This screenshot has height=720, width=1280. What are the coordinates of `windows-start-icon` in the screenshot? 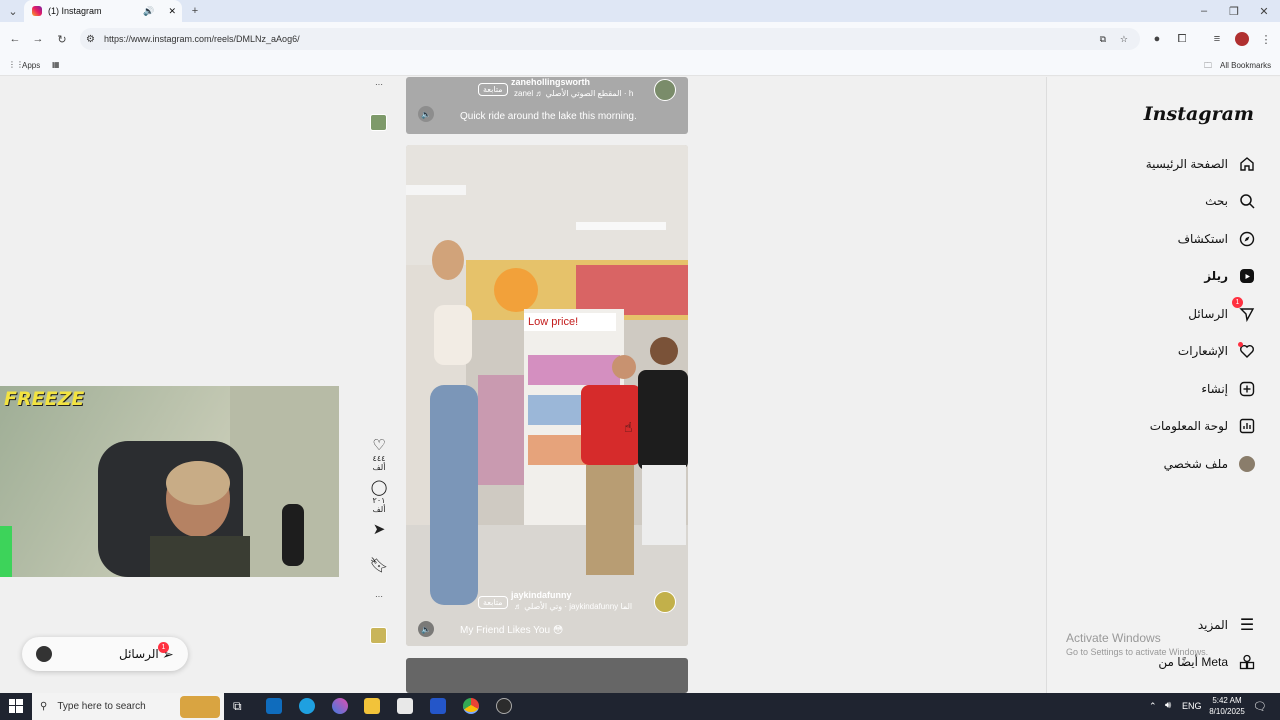 It's located at (16, 706).